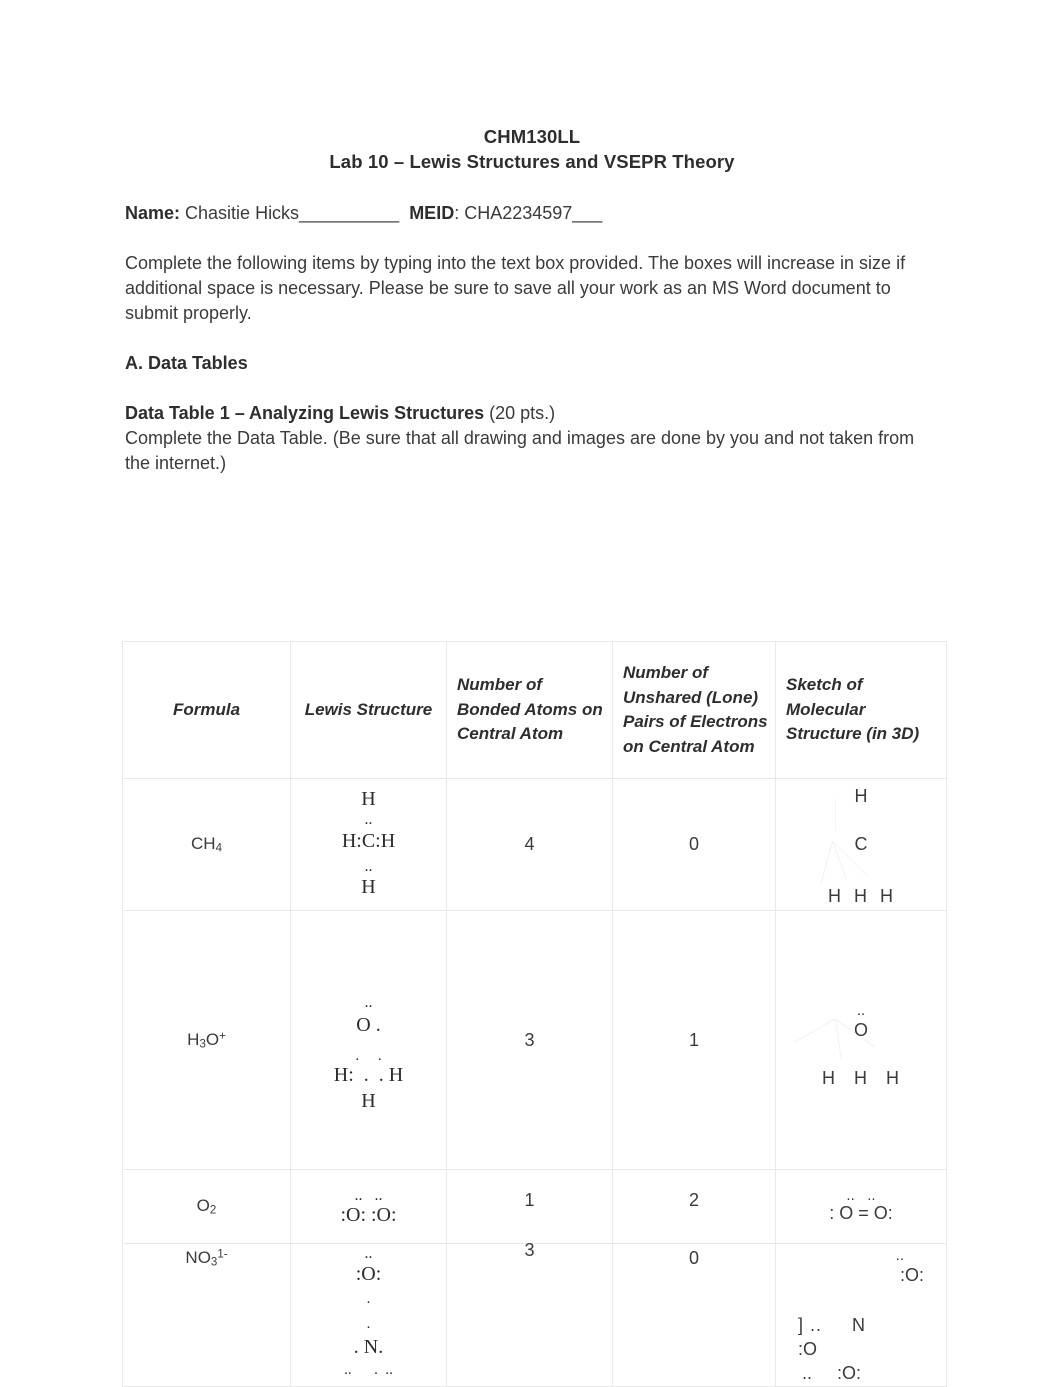 The width and height of the screenshot is (1062, 1387). I want to click on cell-bonded-ch4: 4, so click(529, 844).